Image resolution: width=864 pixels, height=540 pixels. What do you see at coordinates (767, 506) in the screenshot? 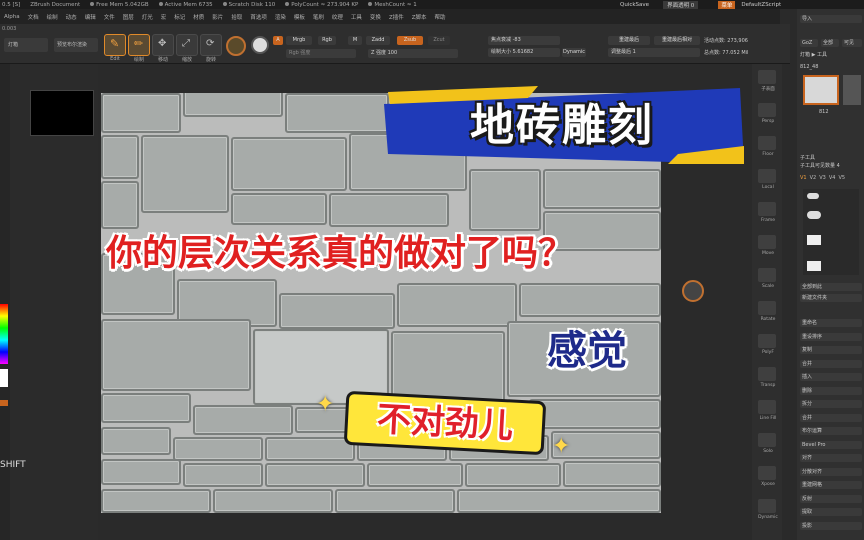
I see `dock-dynamic-icon` at bounding box center [767, 506].